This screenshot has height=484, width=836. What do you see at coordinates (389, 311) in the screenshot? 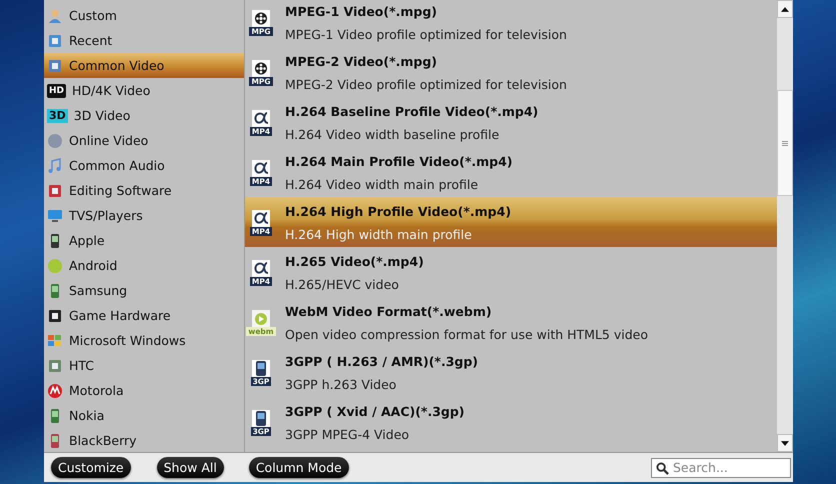
I see `format-title: WebM Video Format(*.webm)` at bounding box center [389, 311].